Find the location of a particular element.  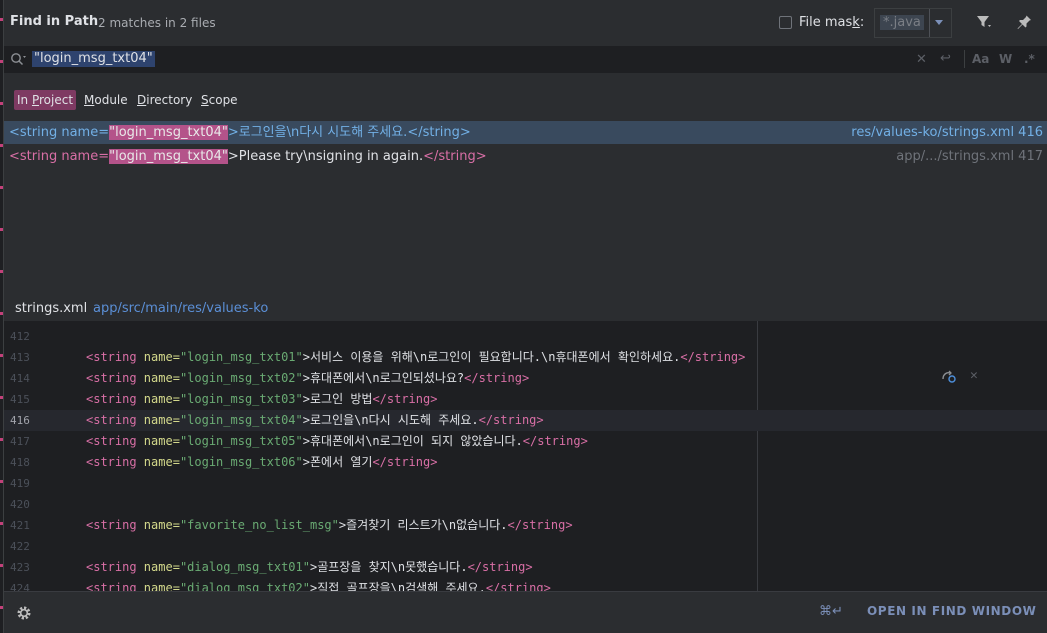

result-path: app/.../strings.xml 417 is located at coordinates (969, 156).